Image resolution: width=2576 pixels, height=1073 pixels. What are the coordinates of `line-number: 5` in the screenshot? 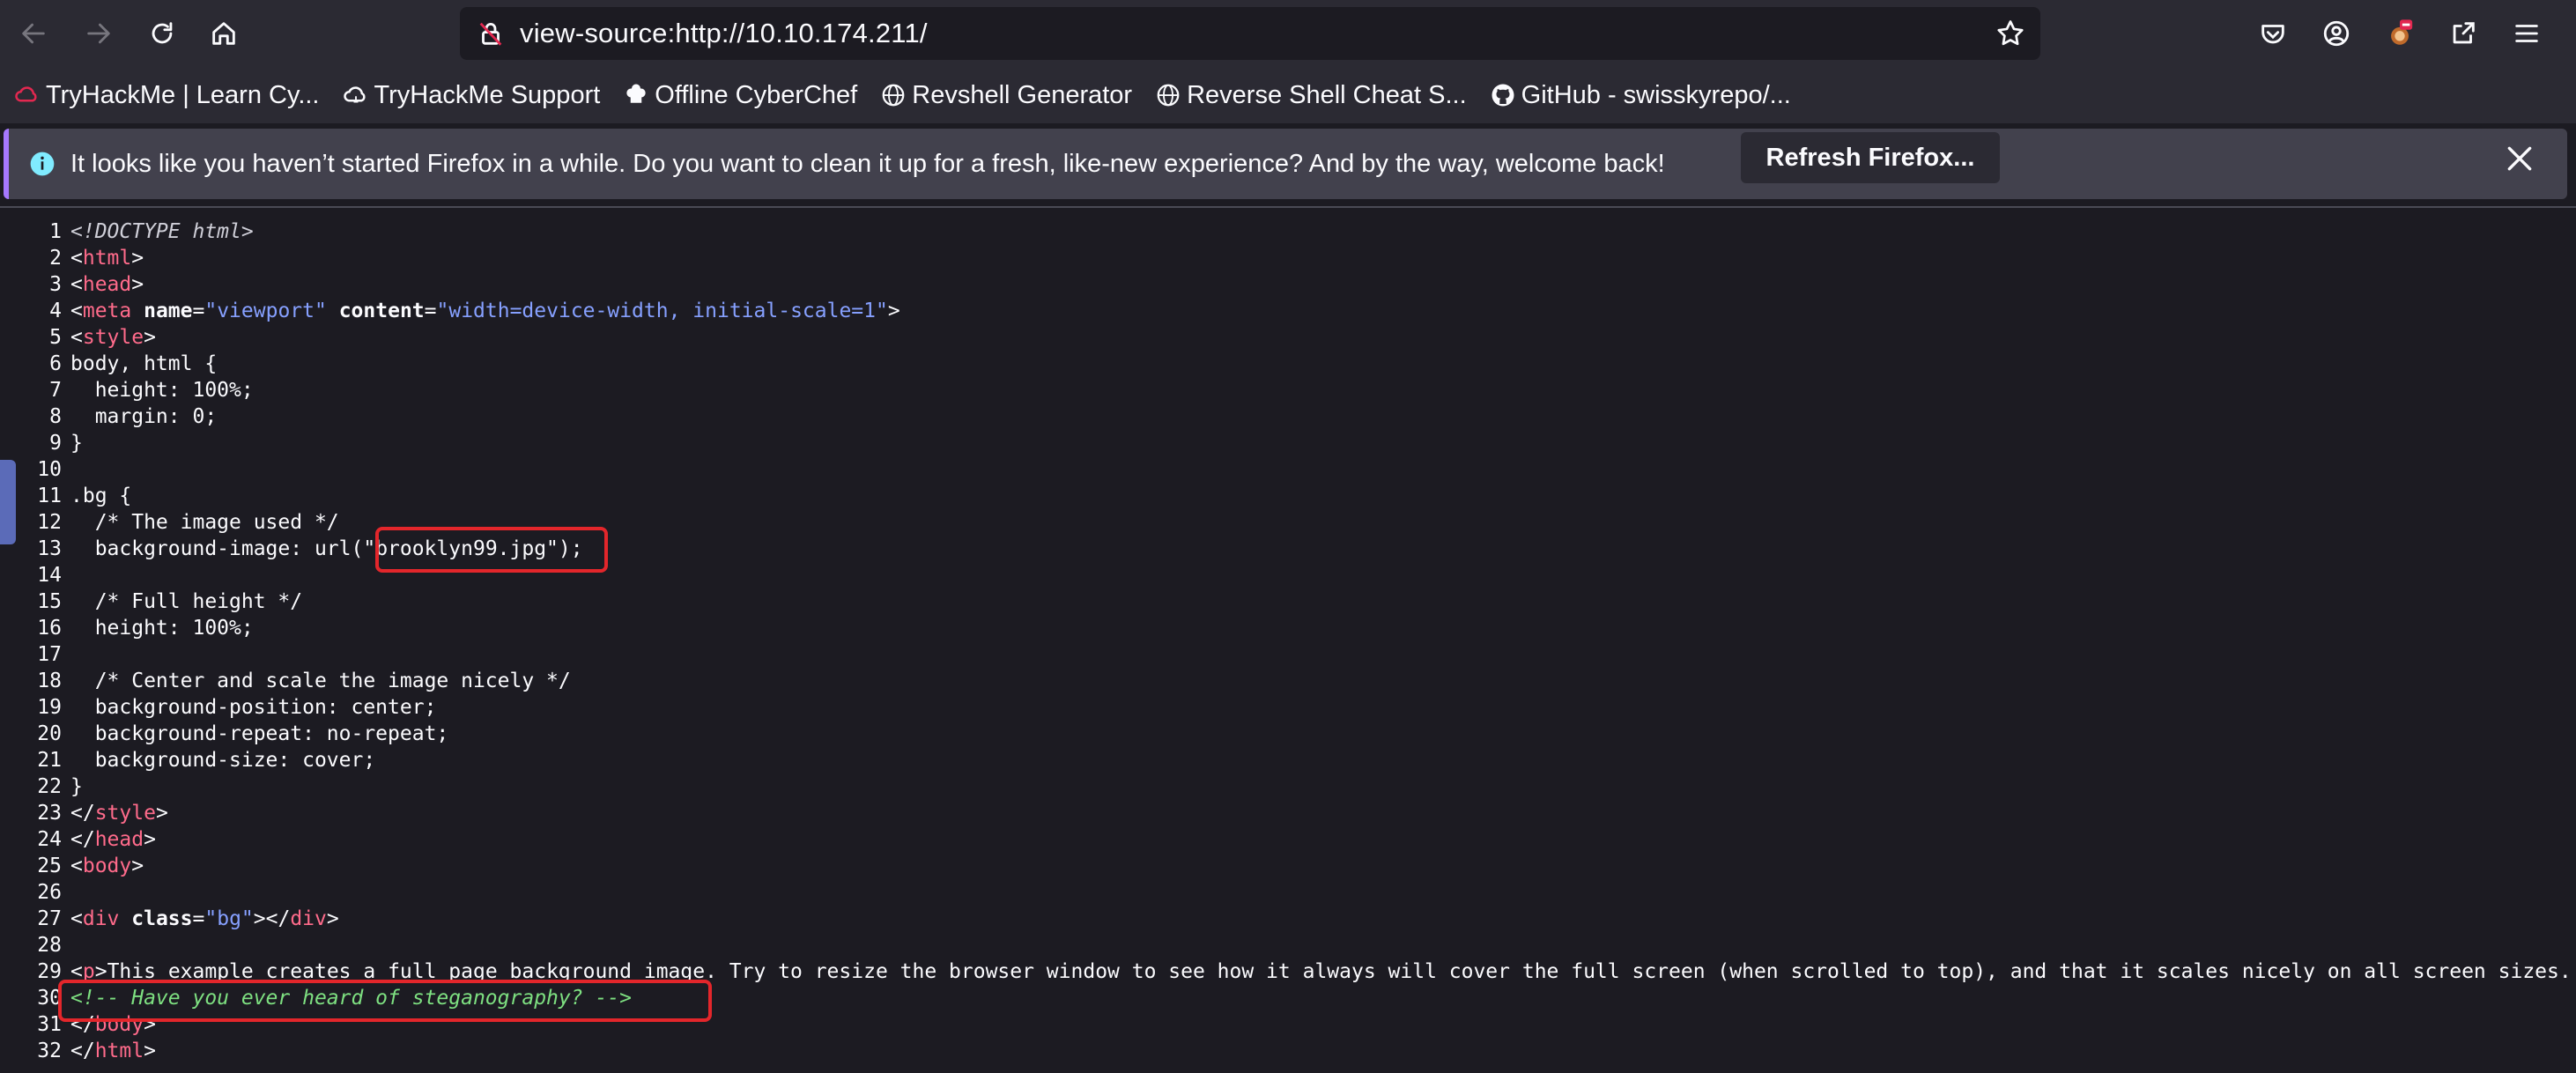 It's located at (56, 337).